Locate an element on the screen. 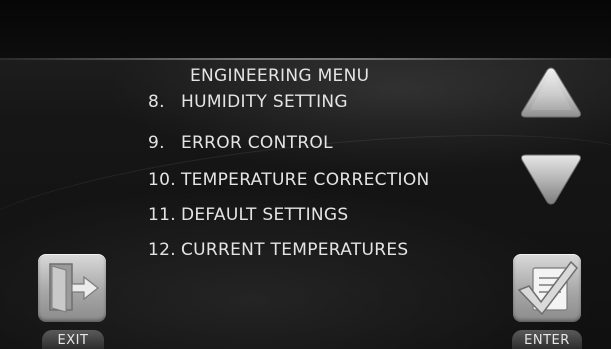 The width and height of the screenshot is (611, 349). menu-item-number: 10. is located at coordinates (162, 180).